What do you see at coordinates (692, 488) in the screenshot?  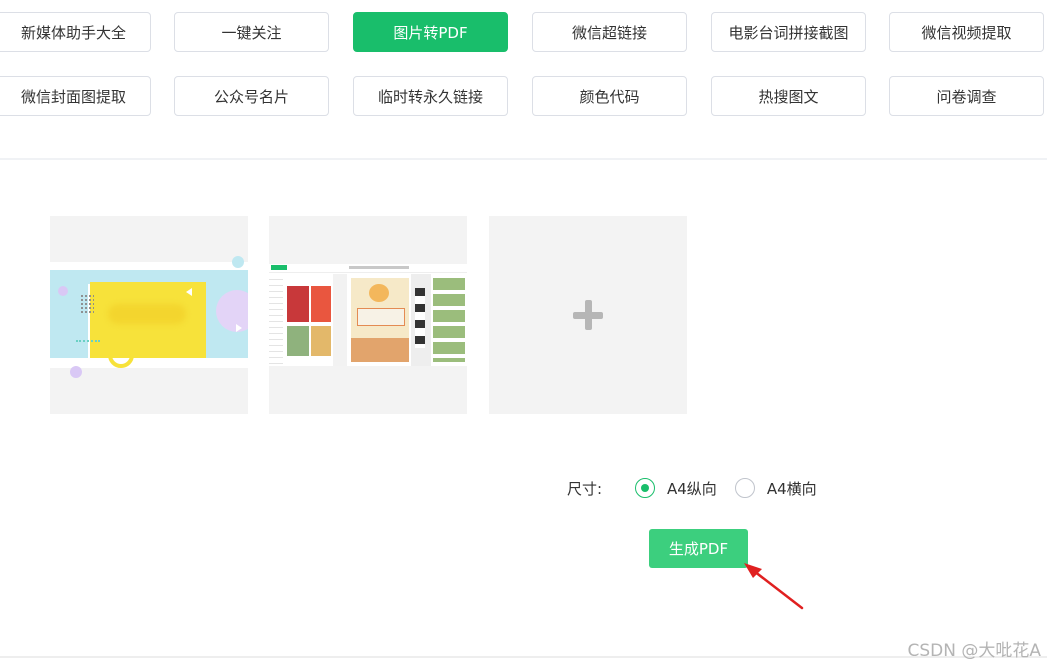 I see `radio-label-a4-portrait: A4纵向` at bounding box center [692, 488].